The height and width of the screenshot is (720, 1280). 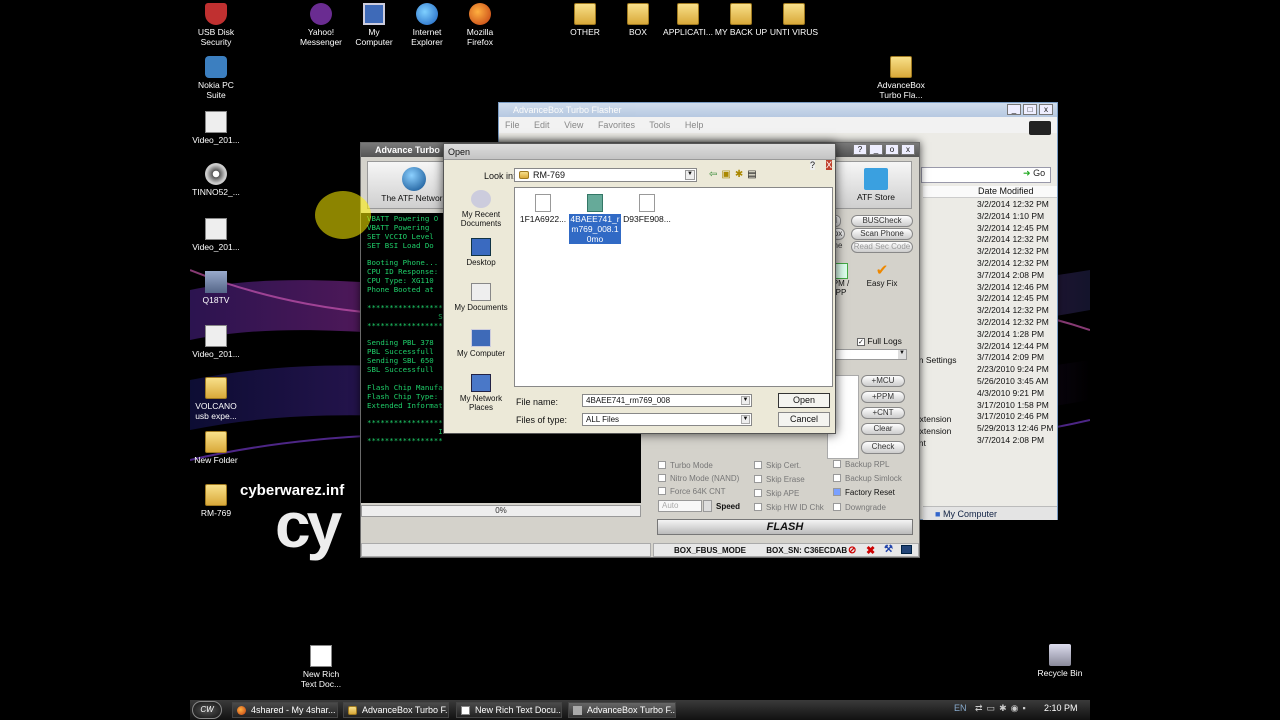 What do you see at coordinates (698, 478) in the screenshot?
I see `option-nitro-mode: Nitro Mode (NAND)` at bounding box center [698, 478].